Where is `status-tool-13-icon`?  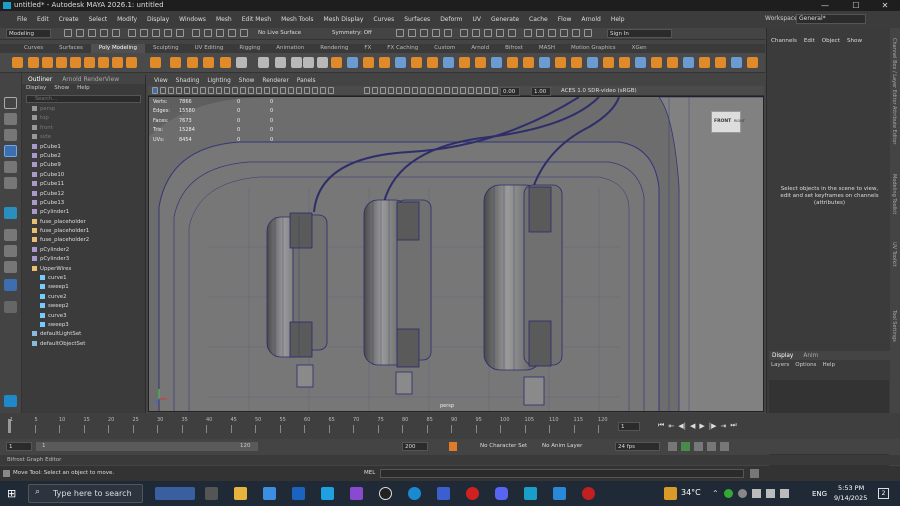 status-tool-13-icon is located at coordinates (232, 33).